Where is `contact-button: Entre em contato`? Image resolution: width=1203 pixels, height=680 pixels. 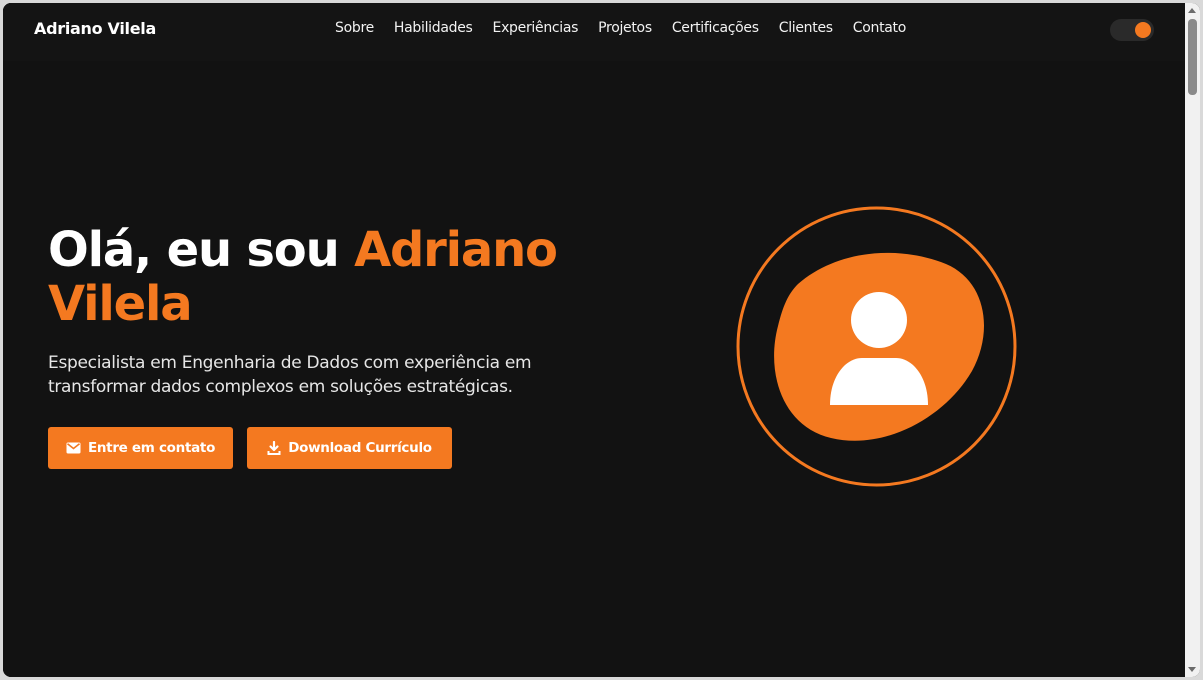
contact-button: Entre em contato is located at coordinates (140, 448).